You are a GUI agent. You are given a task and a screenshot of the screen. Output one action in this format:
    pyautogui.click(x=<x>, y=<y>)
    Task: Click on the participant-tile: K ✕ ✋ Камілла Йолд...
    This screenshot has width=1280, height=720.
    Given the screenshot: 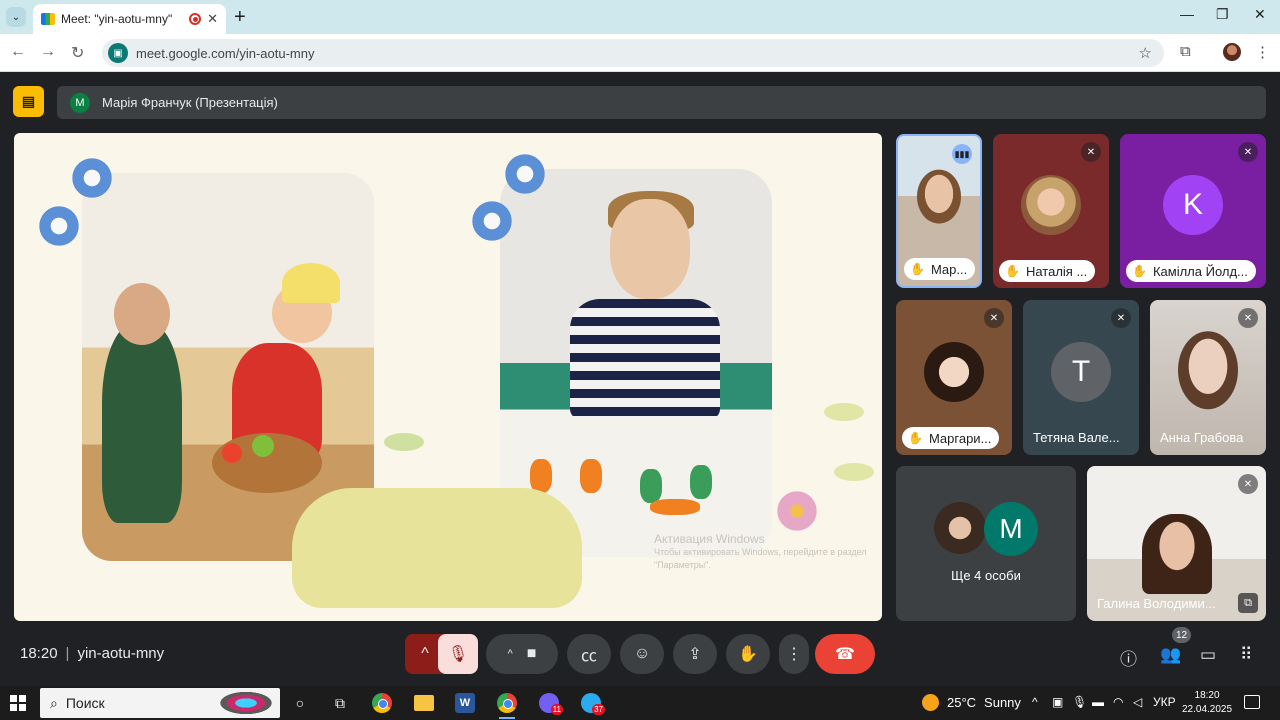 What is the action you would take?
    pyautogui.click(x=1193, y=211)
    